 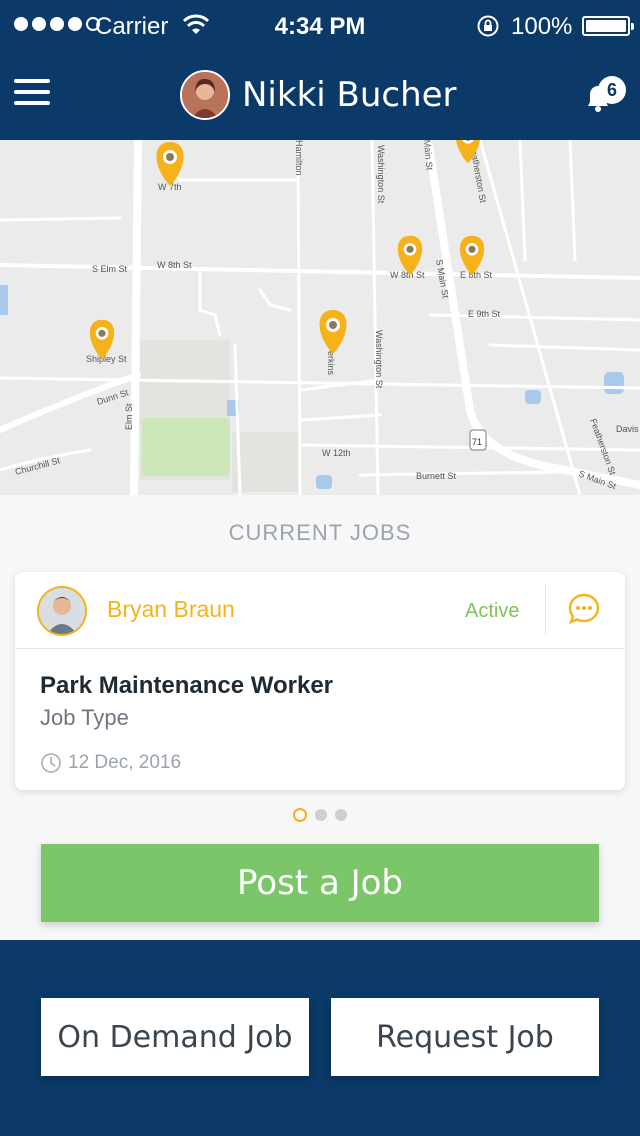 What do you see at coordinates (299, 158) in the screenshot?
I see `street-label: Hamilton` at bounding box center [299, 158].